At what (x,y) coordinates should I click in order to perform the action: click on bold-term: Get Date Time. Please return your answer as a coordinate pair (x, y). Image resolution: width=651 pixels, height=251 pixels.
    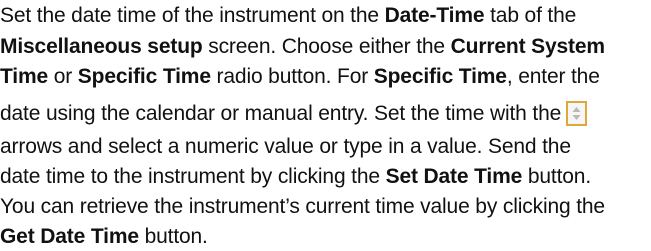
    Looking at the image, I should click on (69, 236).